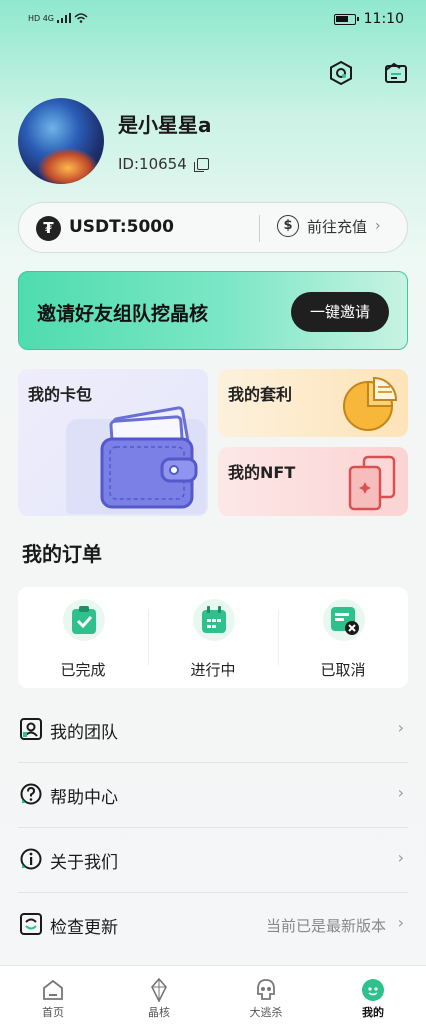 This screenshot has height=1024, width=426. I want to click on nav-home: 首页, so click(53, 996).